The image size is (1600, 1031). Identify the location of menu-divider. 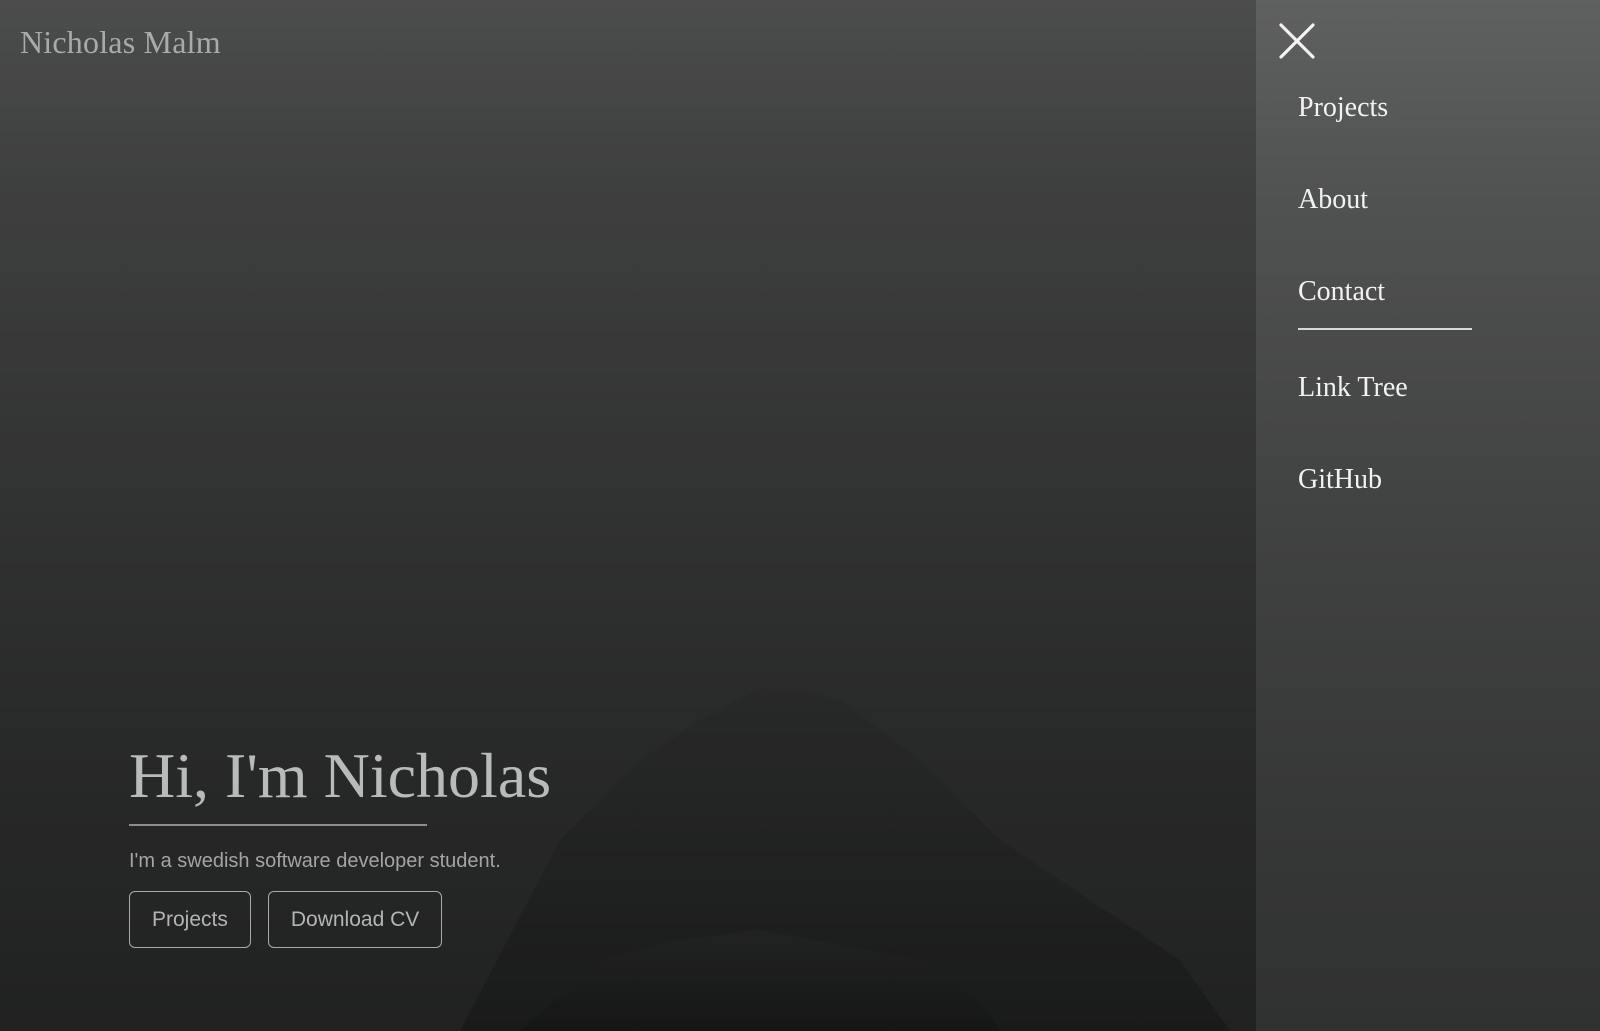
(1385, 329).